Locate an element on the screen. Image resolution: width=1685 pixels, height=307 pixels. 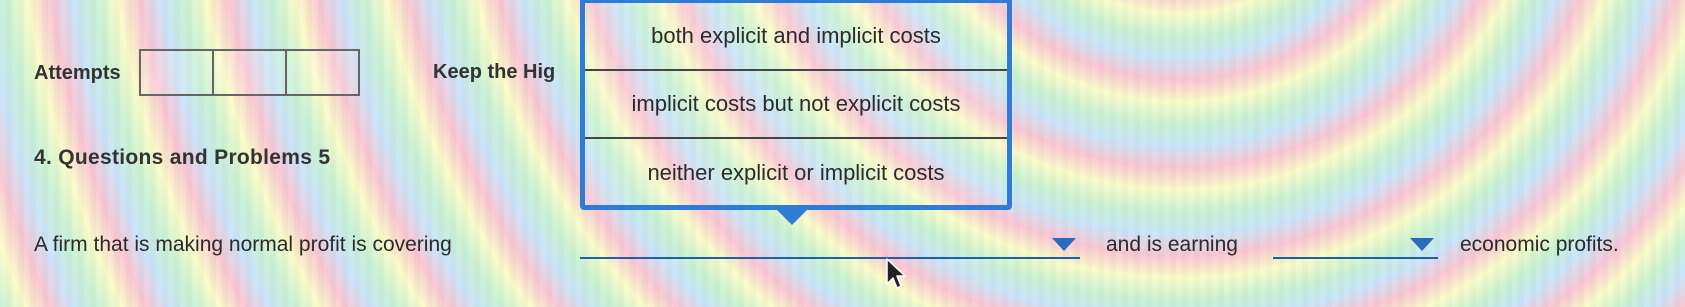
attempts-label: Attempts is located at coordinates (77, 73).